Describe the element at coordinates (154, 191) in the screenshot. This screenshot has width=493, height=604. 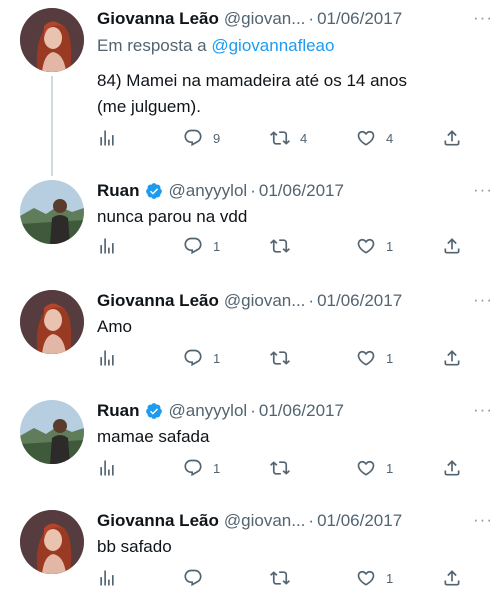
I see `verified-badge-icon` at that location.